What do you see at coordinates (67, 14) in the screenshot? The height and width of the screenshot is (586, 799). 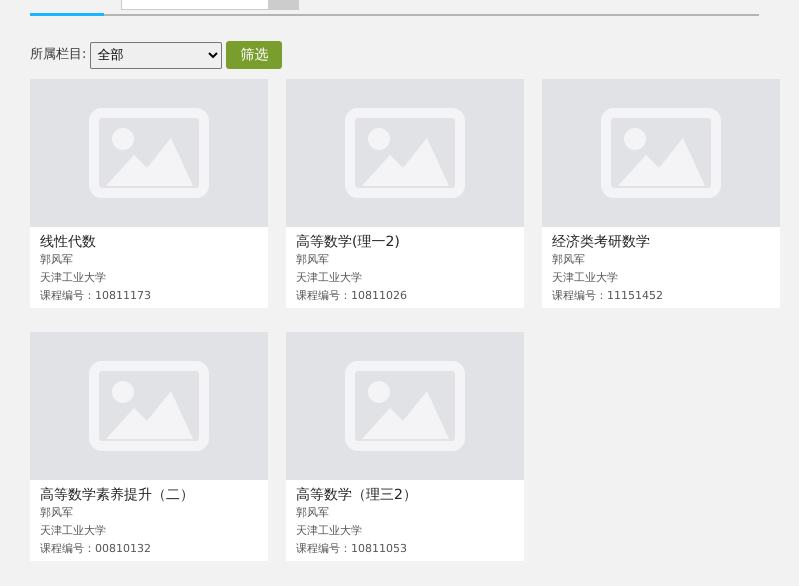 I see `tab-underline` at bounding box center [67, 14].